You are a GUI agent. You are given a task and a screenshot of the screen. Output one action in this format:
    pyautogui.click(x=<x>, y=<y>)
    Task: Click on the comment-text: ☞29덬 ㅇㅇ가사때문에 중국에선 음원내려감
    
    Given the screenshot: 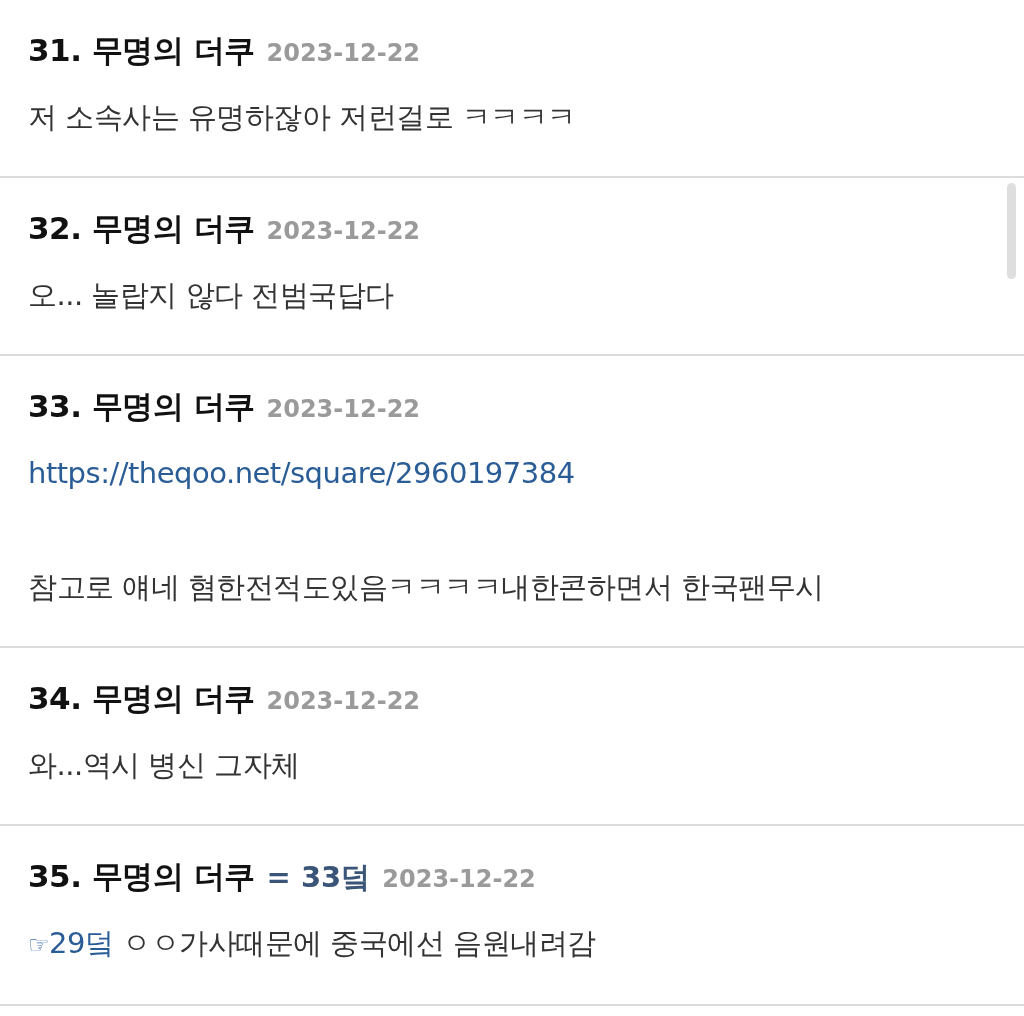 What is the action you would take?
    pyautogui.click(x=312, y=943)
    